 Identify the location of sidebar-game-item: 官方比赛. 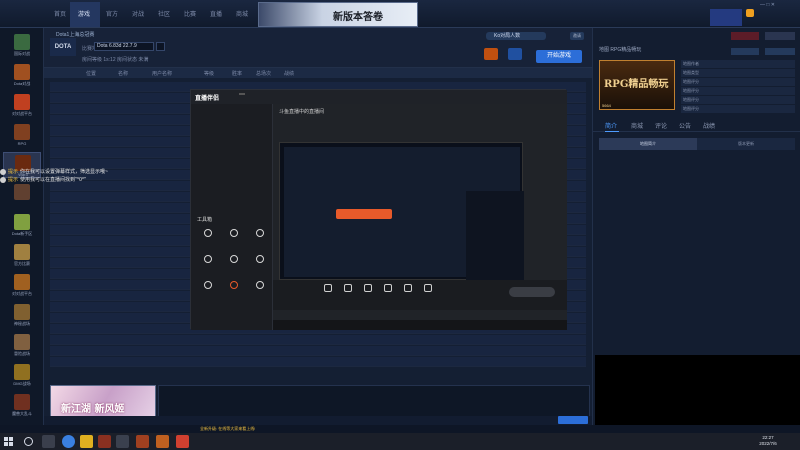
(22, 255).